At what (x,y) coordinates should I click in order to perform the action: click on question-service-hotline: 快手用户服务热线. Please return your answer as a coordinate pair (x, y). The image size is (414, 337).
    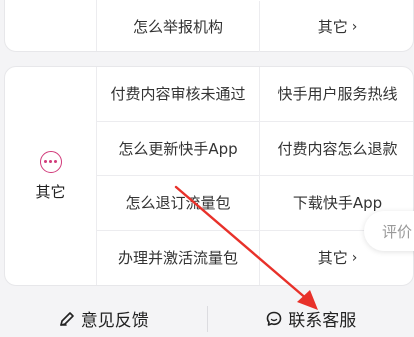
    Looking at the image, I should click on (336, 94).